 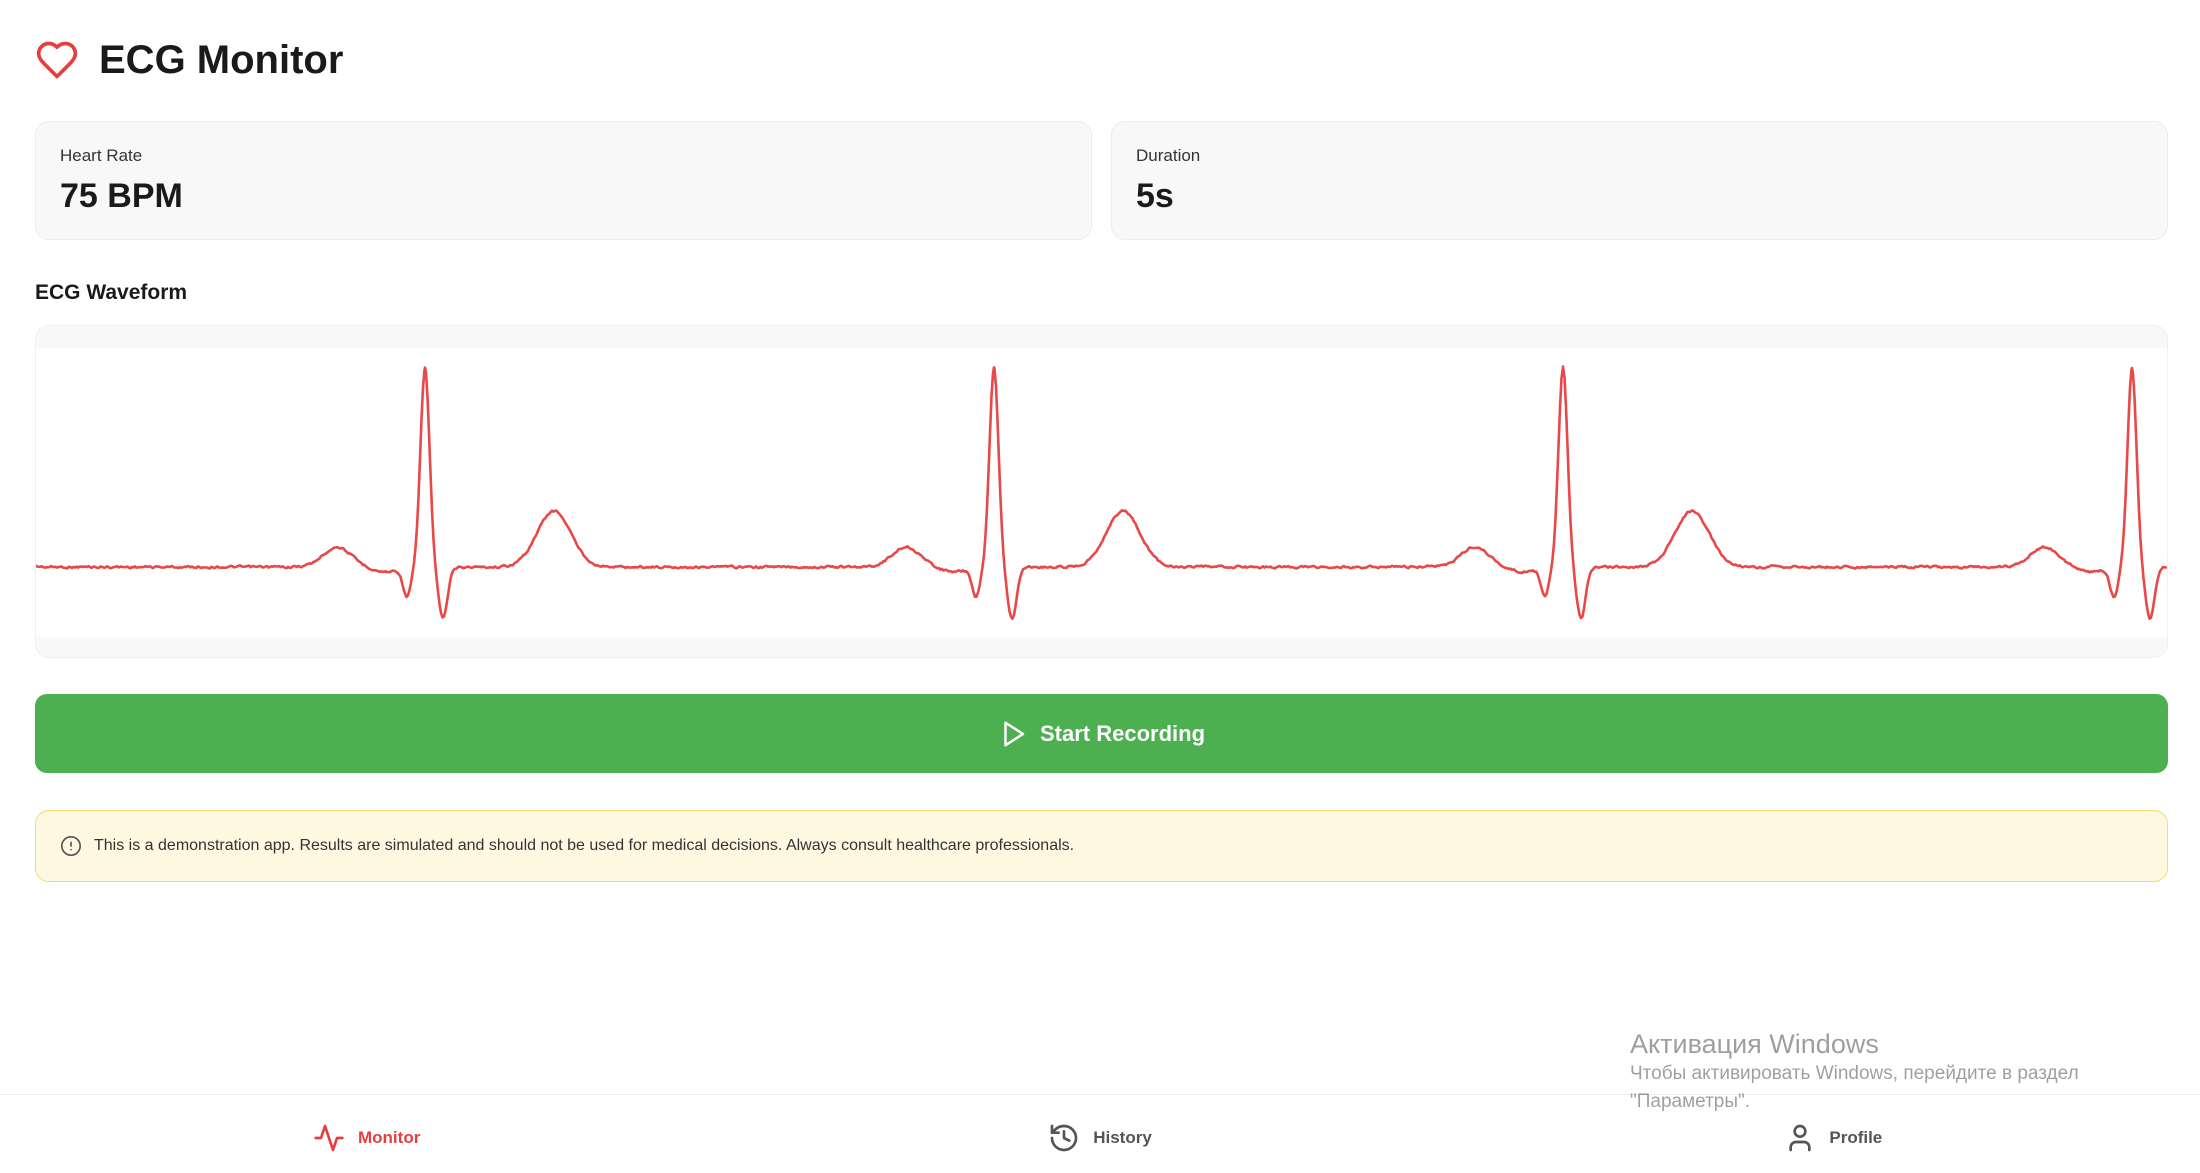 What do you see at coordinates (221, 60) in the screenshot?
I see `page-title: ECG Monitor` at bounding box center [221, 60].